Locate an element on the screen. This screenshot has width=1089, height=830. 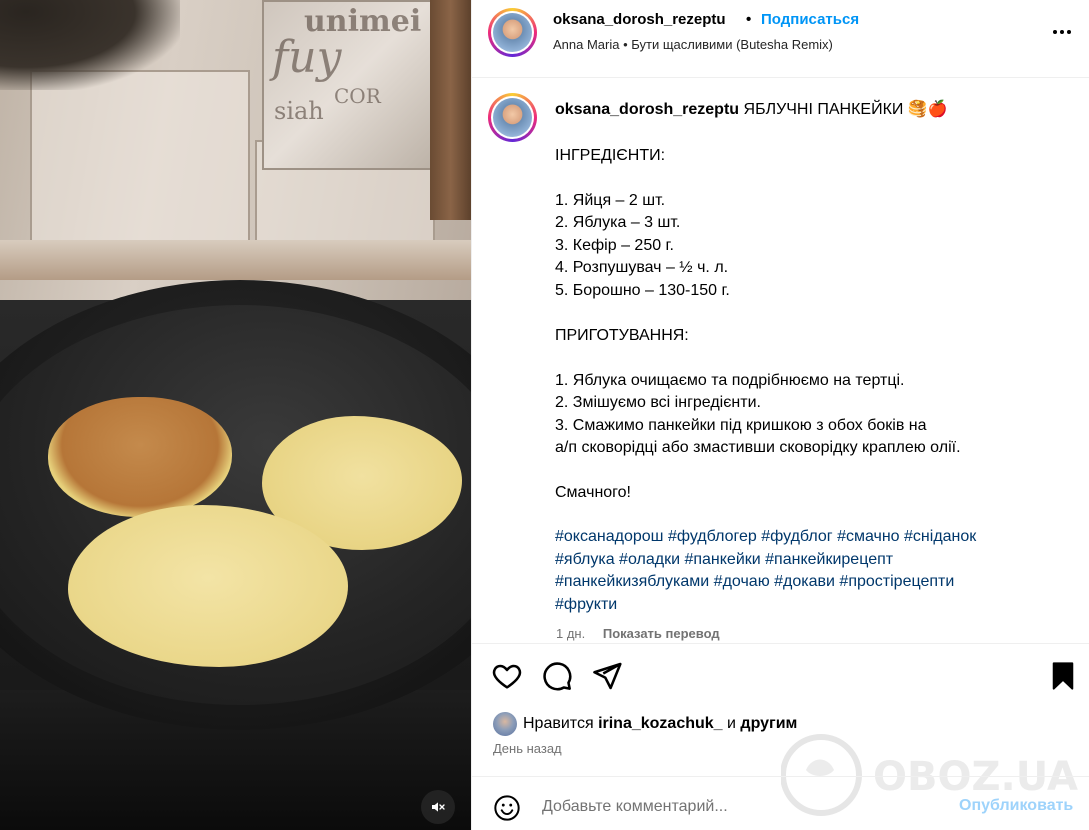
hashtag-link: #панкейки is located at coordinates (722, 559).